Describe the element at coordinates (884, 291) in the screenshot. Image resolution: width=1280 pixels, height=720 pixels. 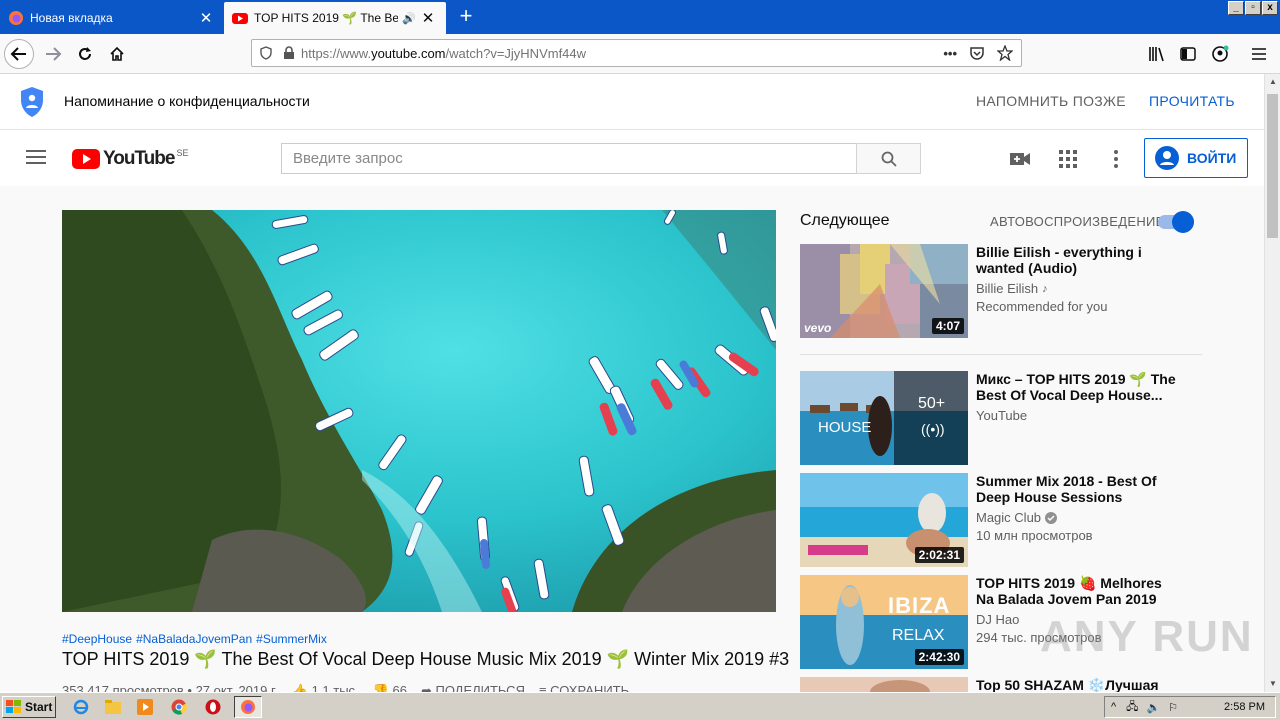
I see `video-thumbnail: vevo 4:07` at that location.